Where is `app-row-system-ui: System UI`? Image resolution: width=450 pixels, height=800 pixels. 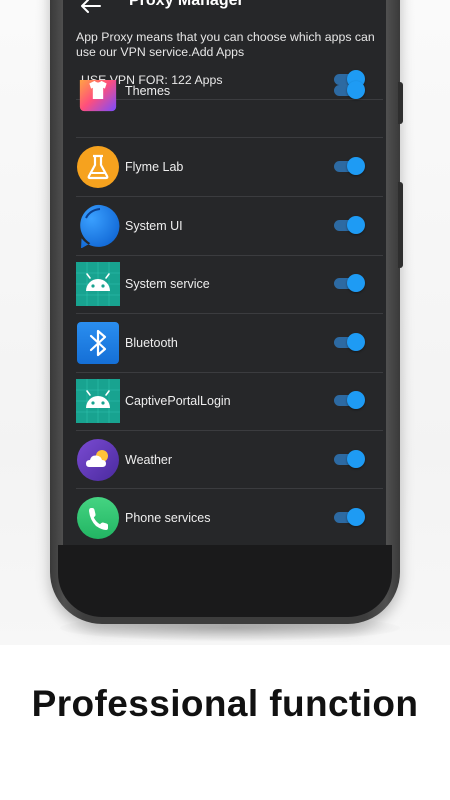 app-row-system-ui: System UI is located at coordinates (224, 226).